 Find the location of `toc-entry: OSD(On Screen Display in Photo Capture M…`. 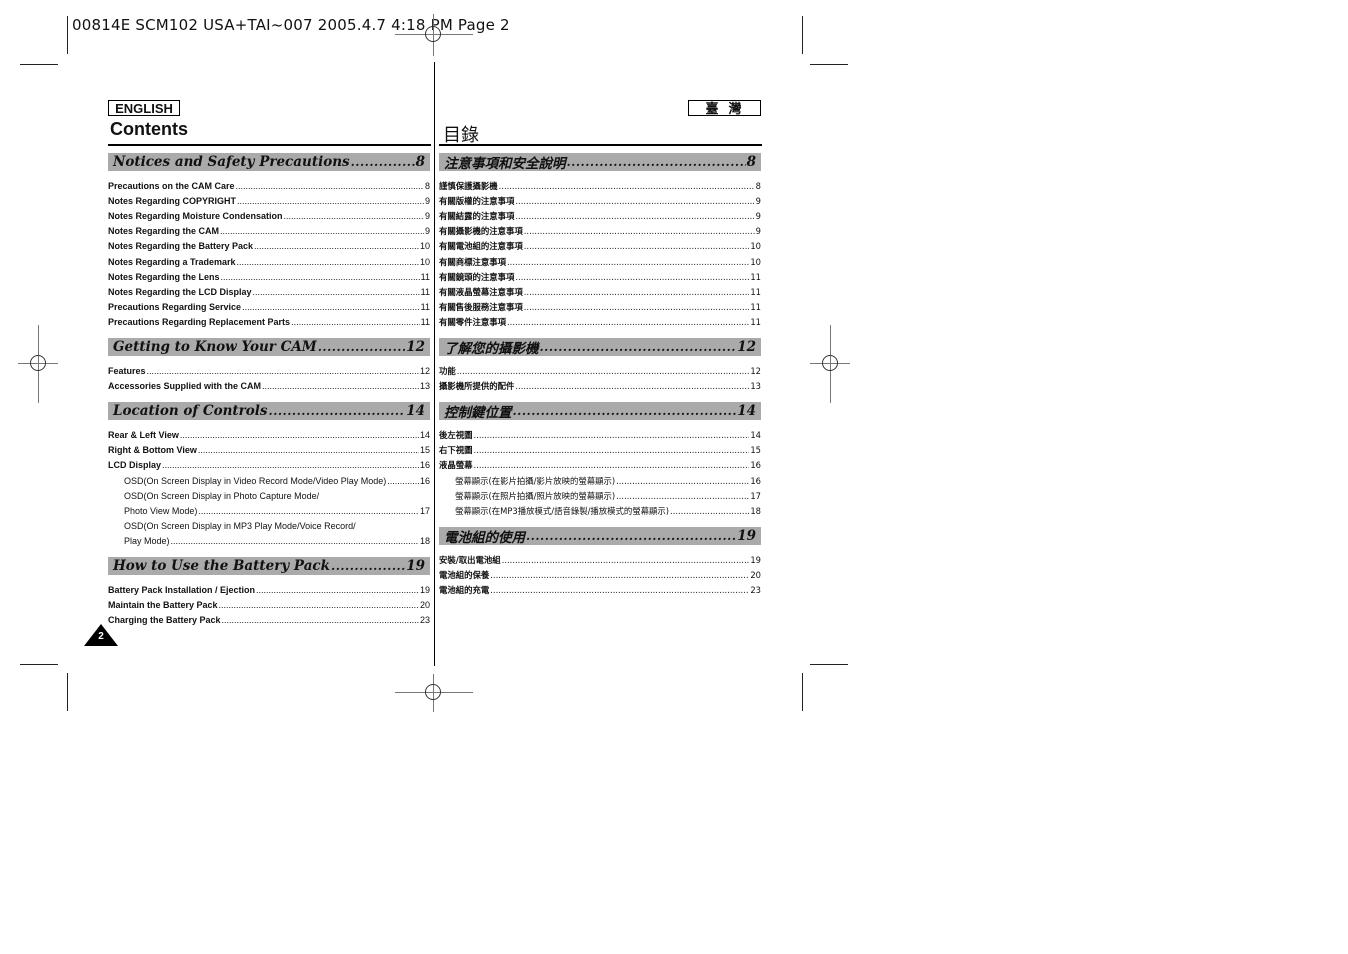

toc-entry: OSD(On Screen Display in Photo Capture M… is located at coordinates (269, 494).